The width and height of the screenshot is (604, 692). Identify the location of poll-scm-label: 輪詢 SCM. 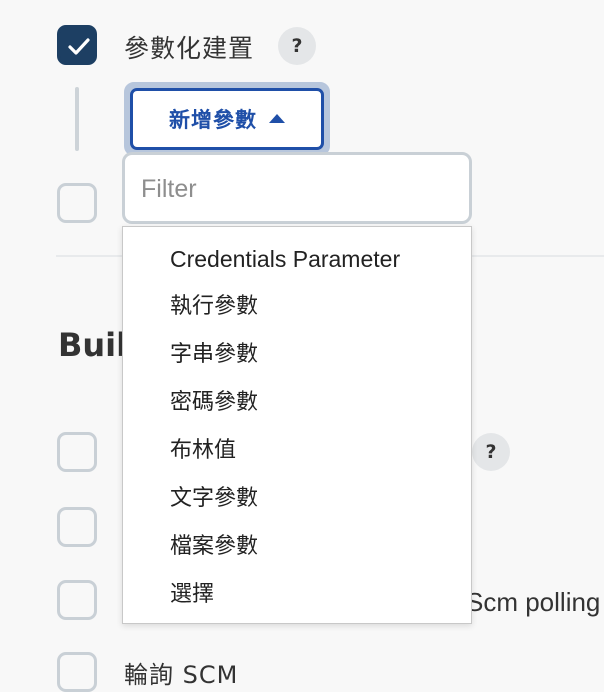
(181, 675).